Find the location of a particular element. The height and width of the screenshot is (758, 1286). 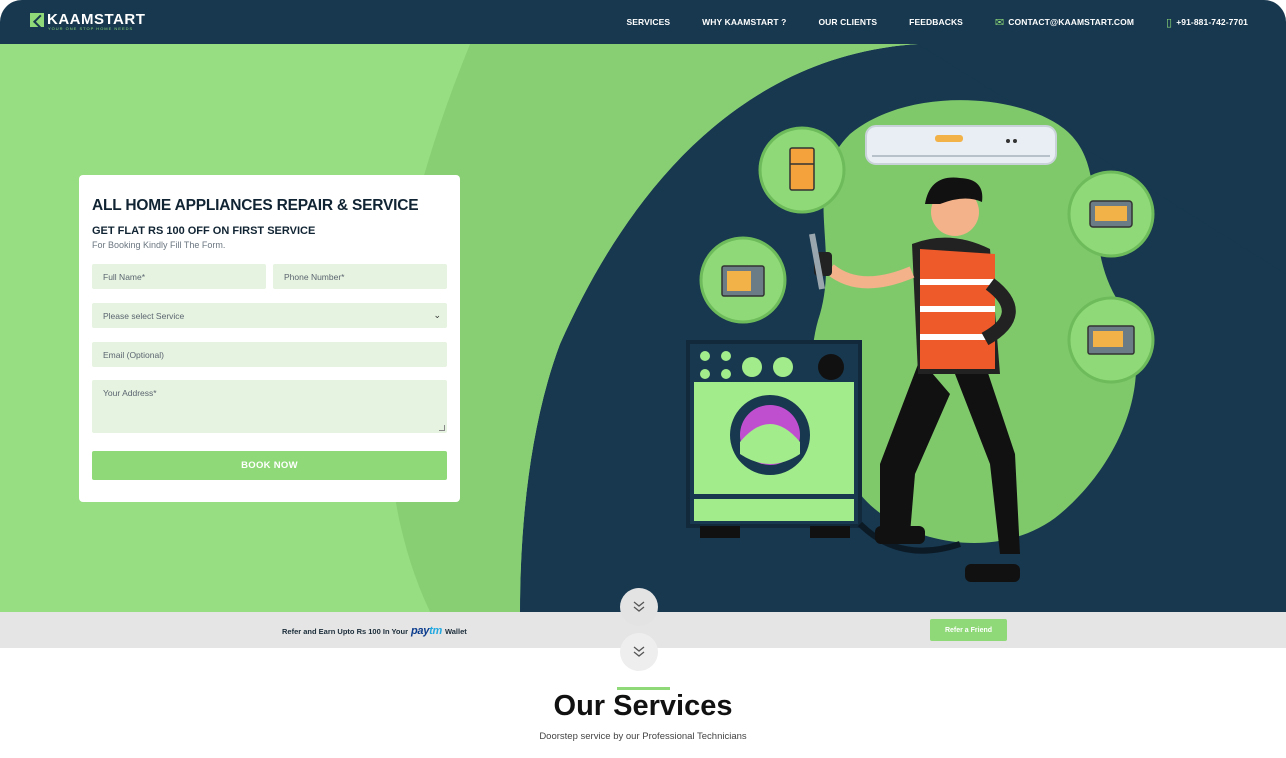

heater-icon is located at coordinates (1111, 214).